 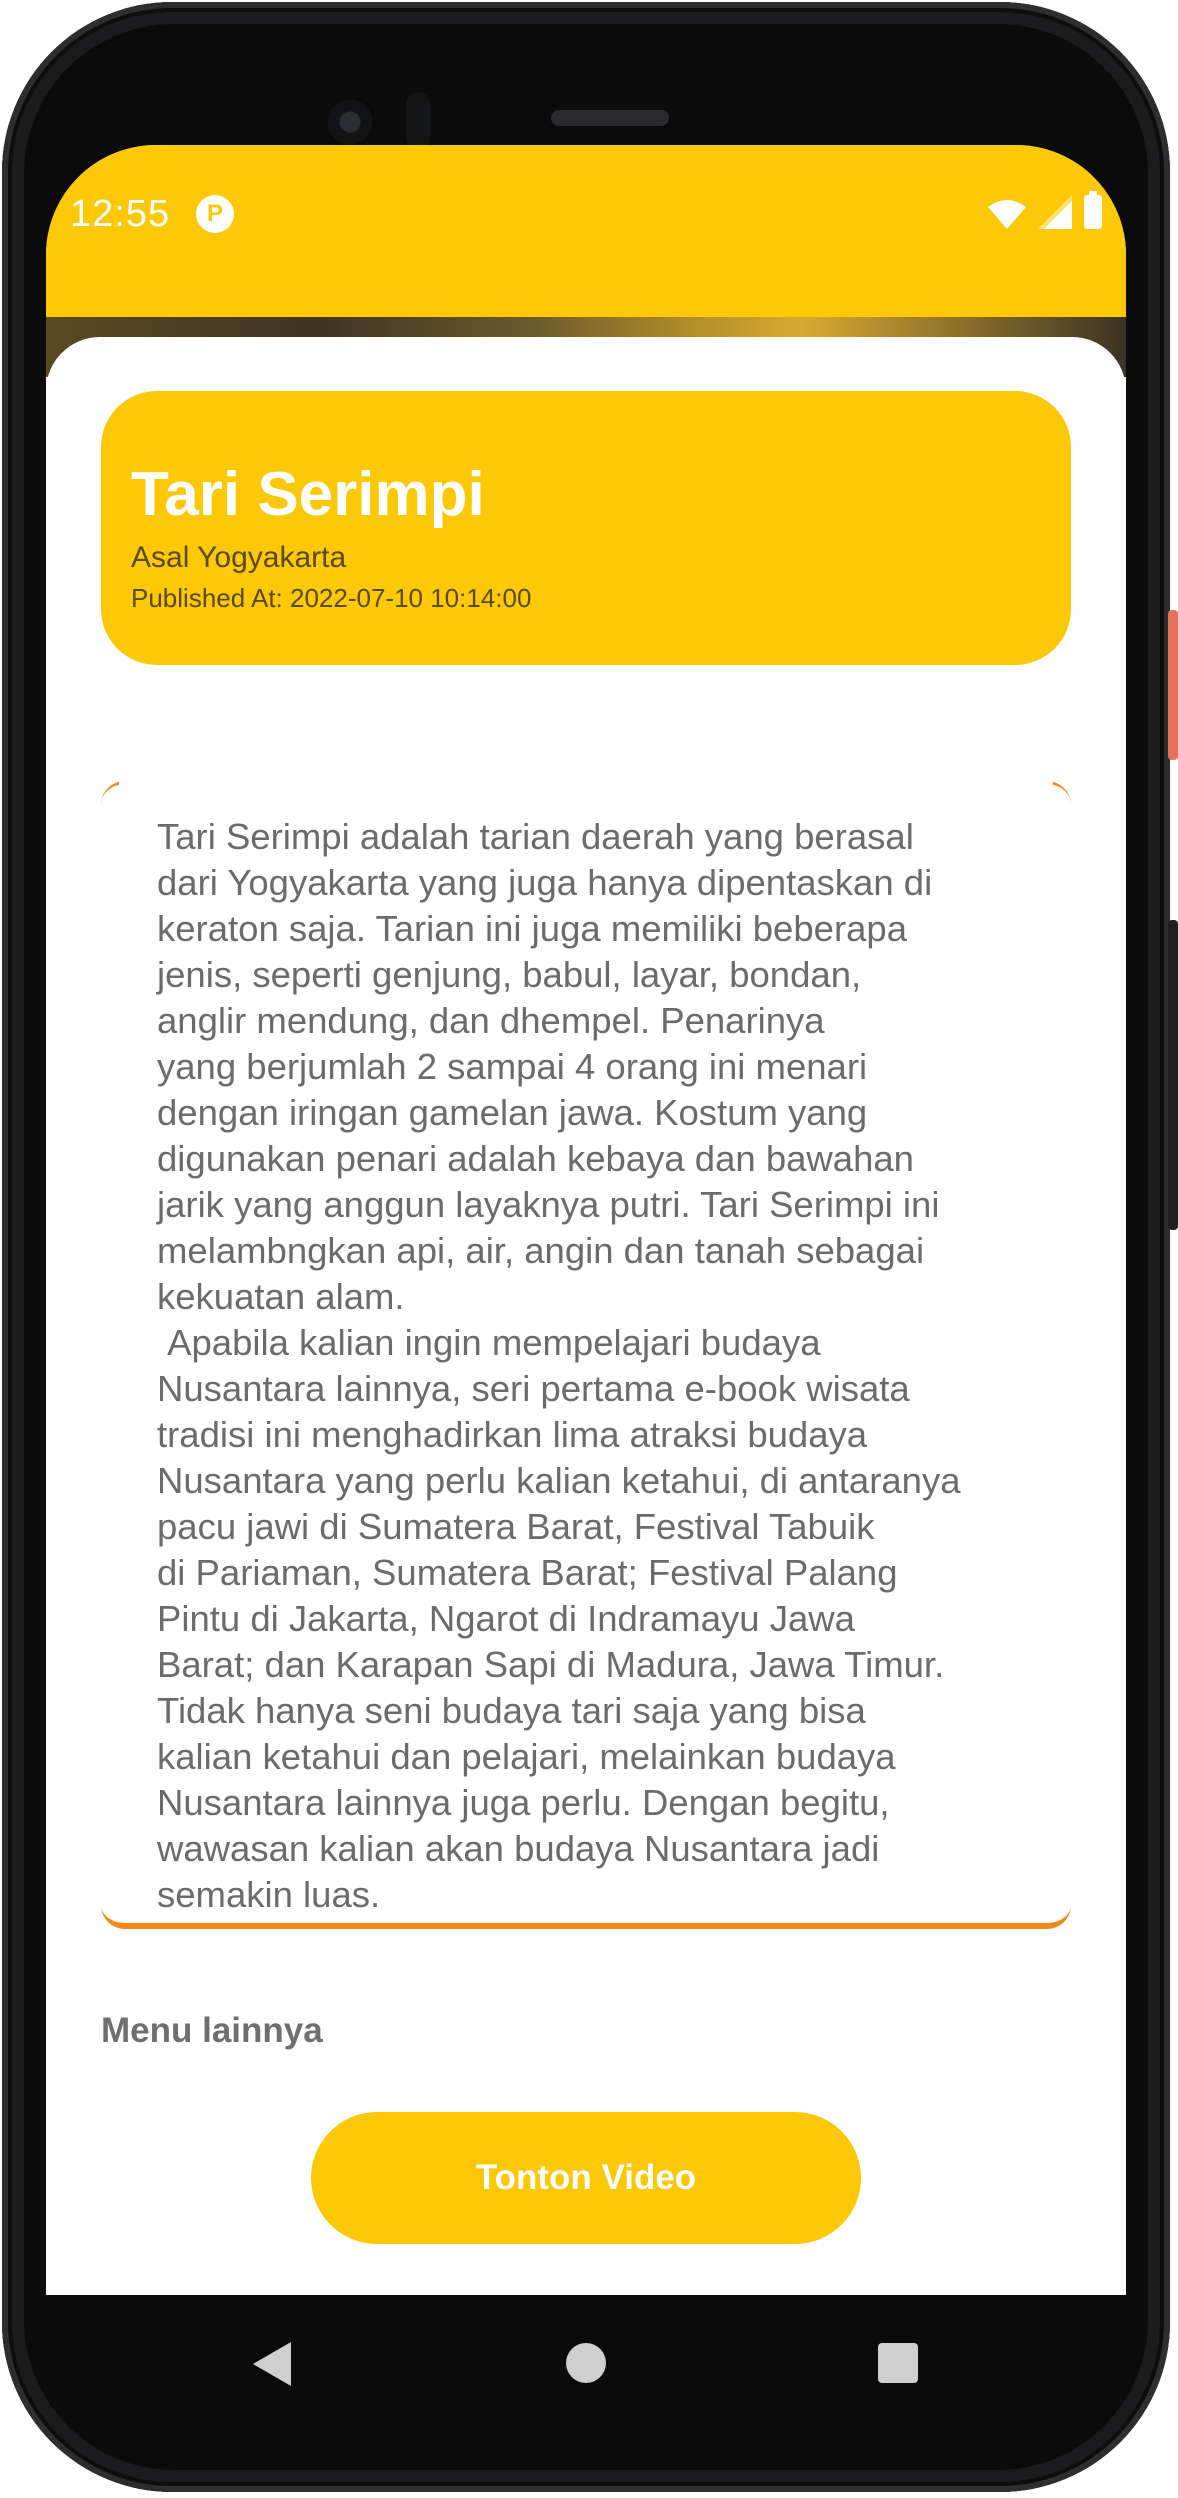 I want to click on wifi-icon, so click(x=1007, y=214).